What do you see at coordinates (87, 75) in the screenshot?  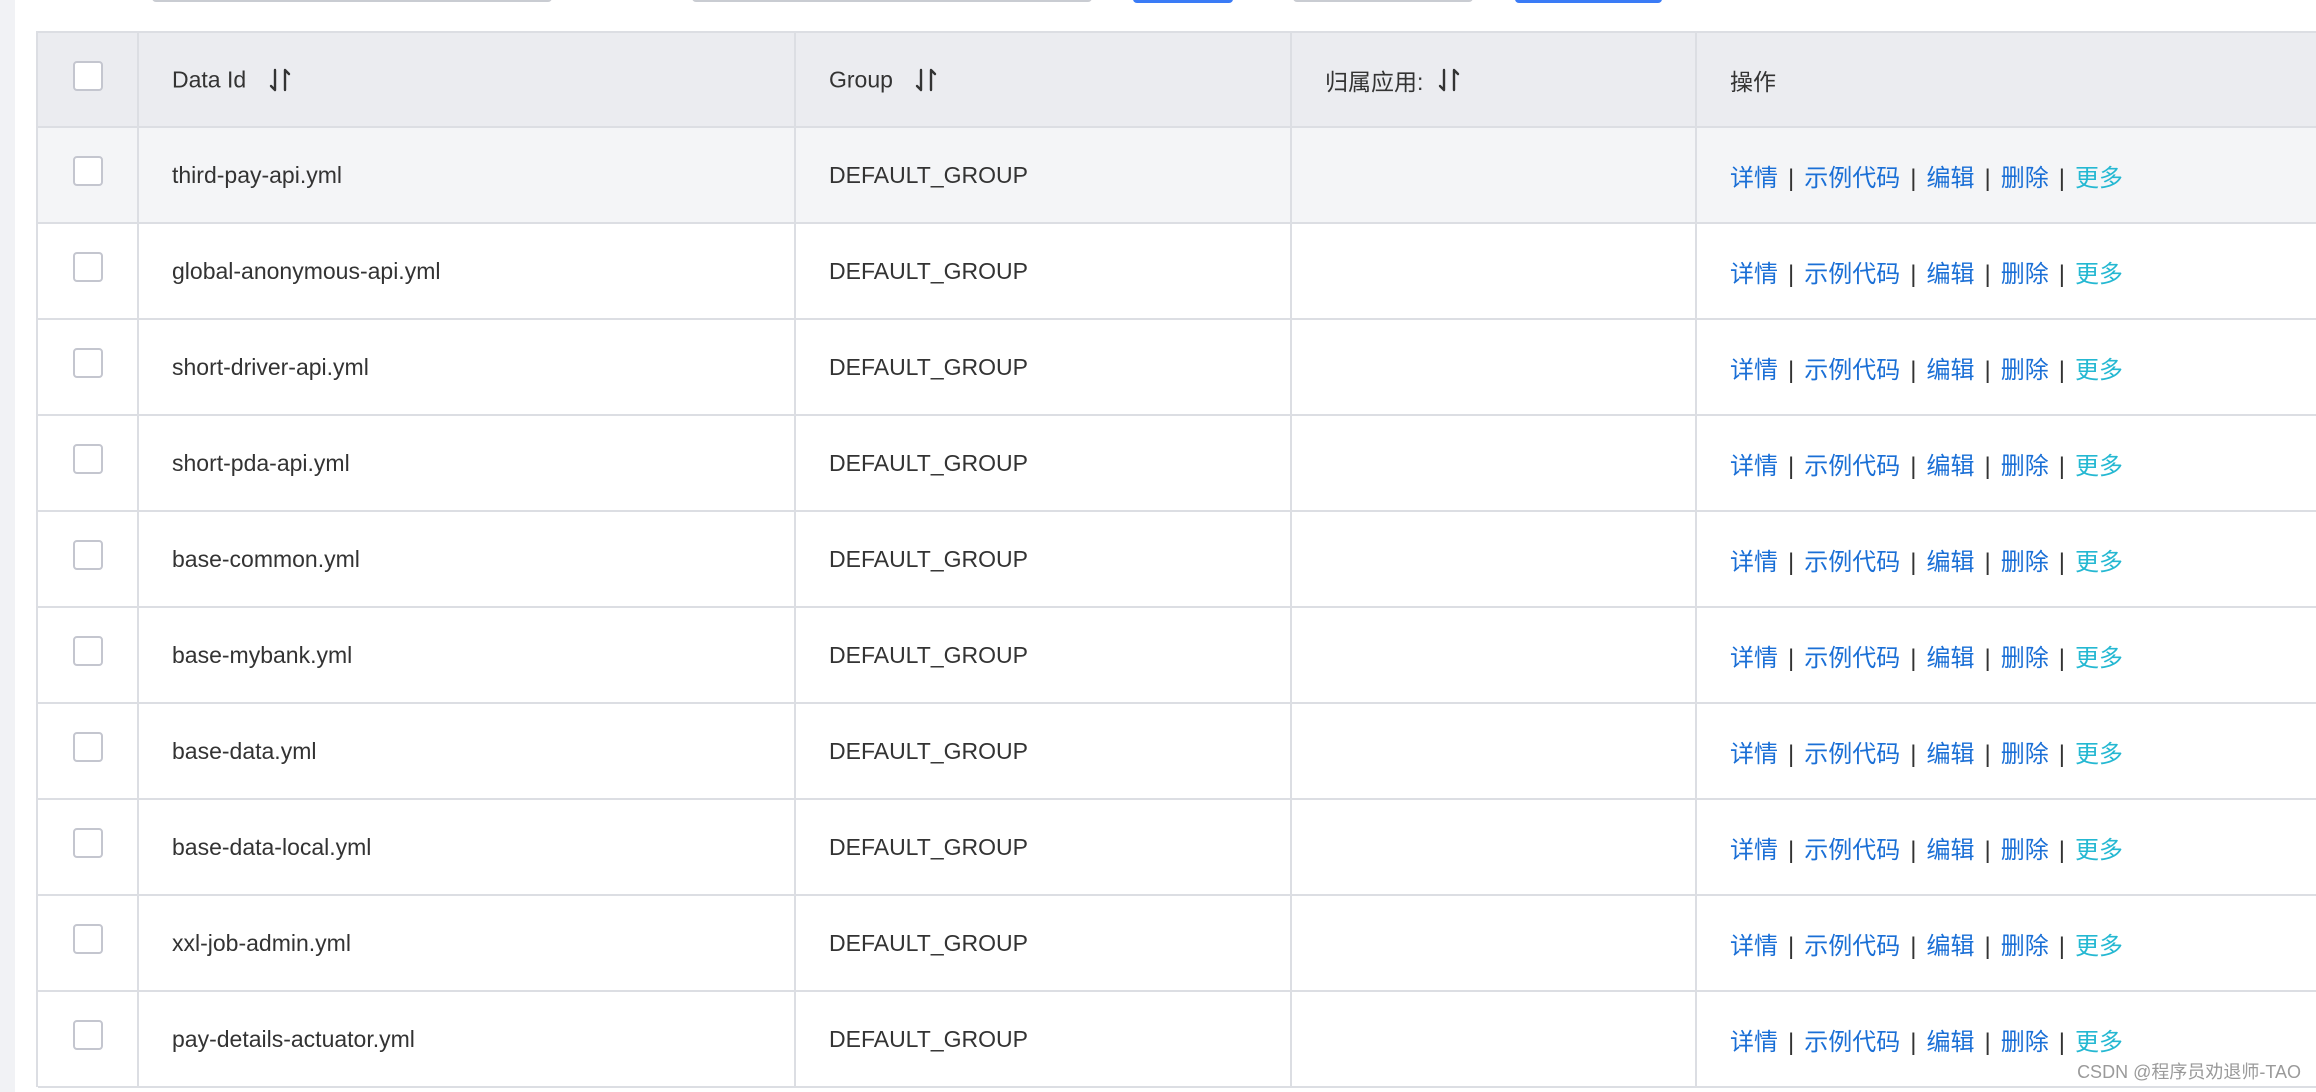 I see `select-all-checkbox` at bounding box center [87, 75].